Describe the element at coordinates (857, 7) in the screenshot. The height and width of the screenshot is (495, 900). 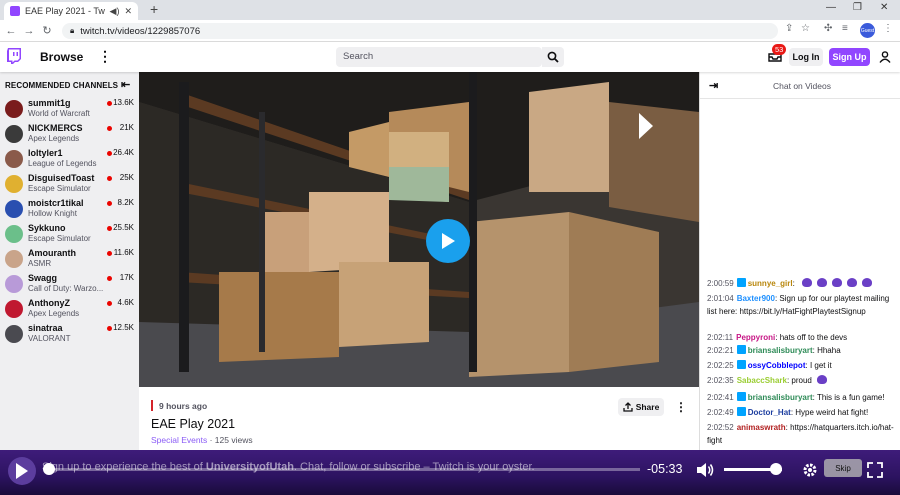
I see `maximize-icon: ❐` at that location.